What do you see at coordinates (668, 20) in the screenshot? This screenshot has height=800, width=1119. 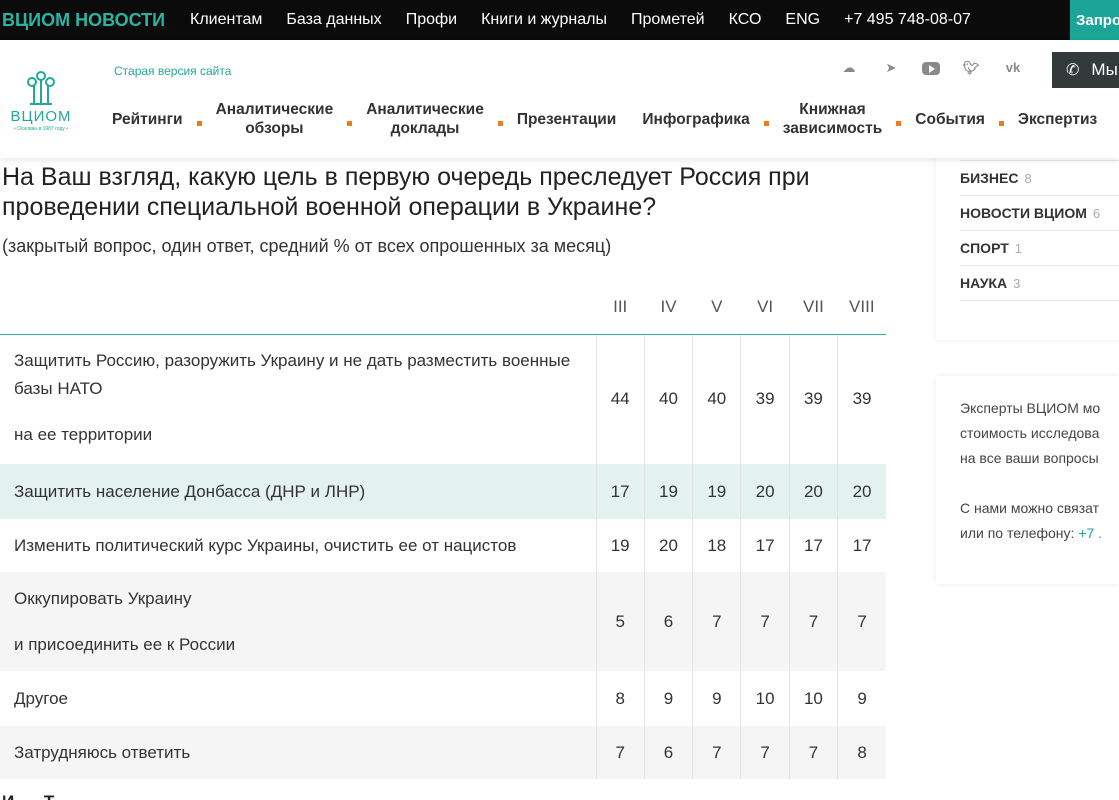 I see `top-nav-prometheus: Прометей` at bounding box center [668, 20].